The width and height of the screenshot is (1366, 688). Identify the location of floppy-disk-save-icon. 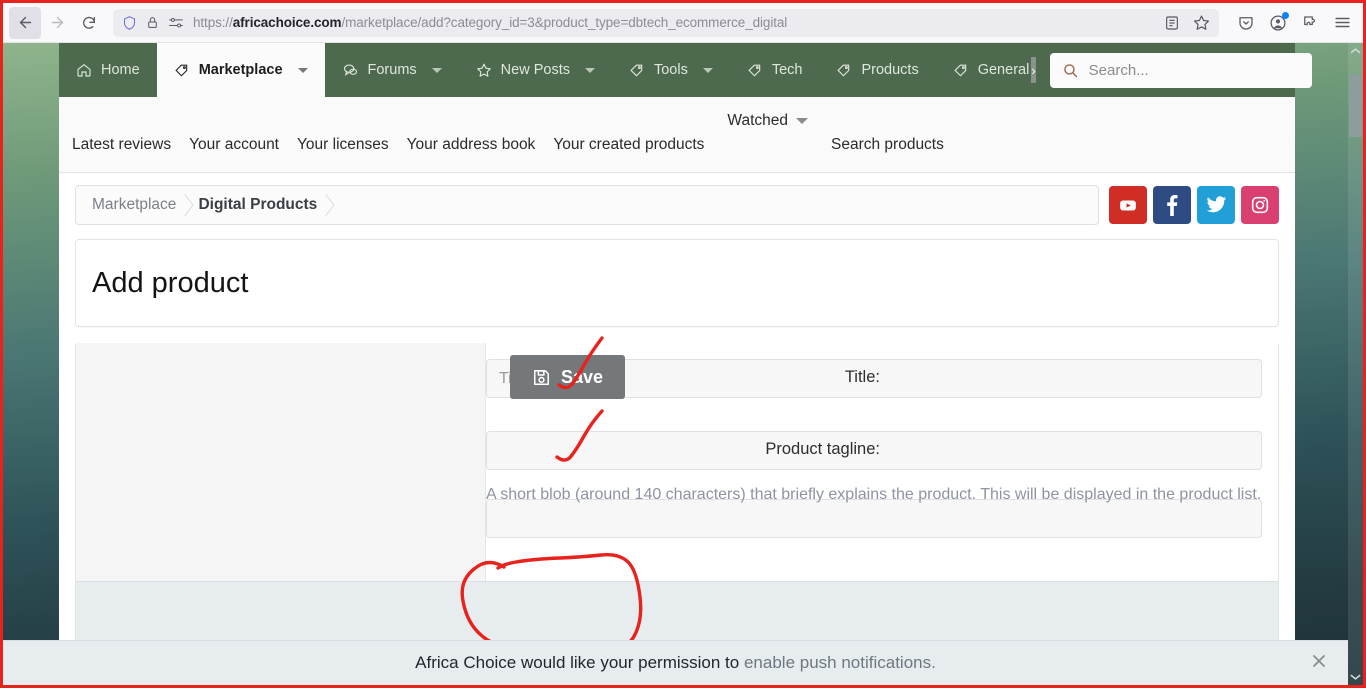
(541, 377).